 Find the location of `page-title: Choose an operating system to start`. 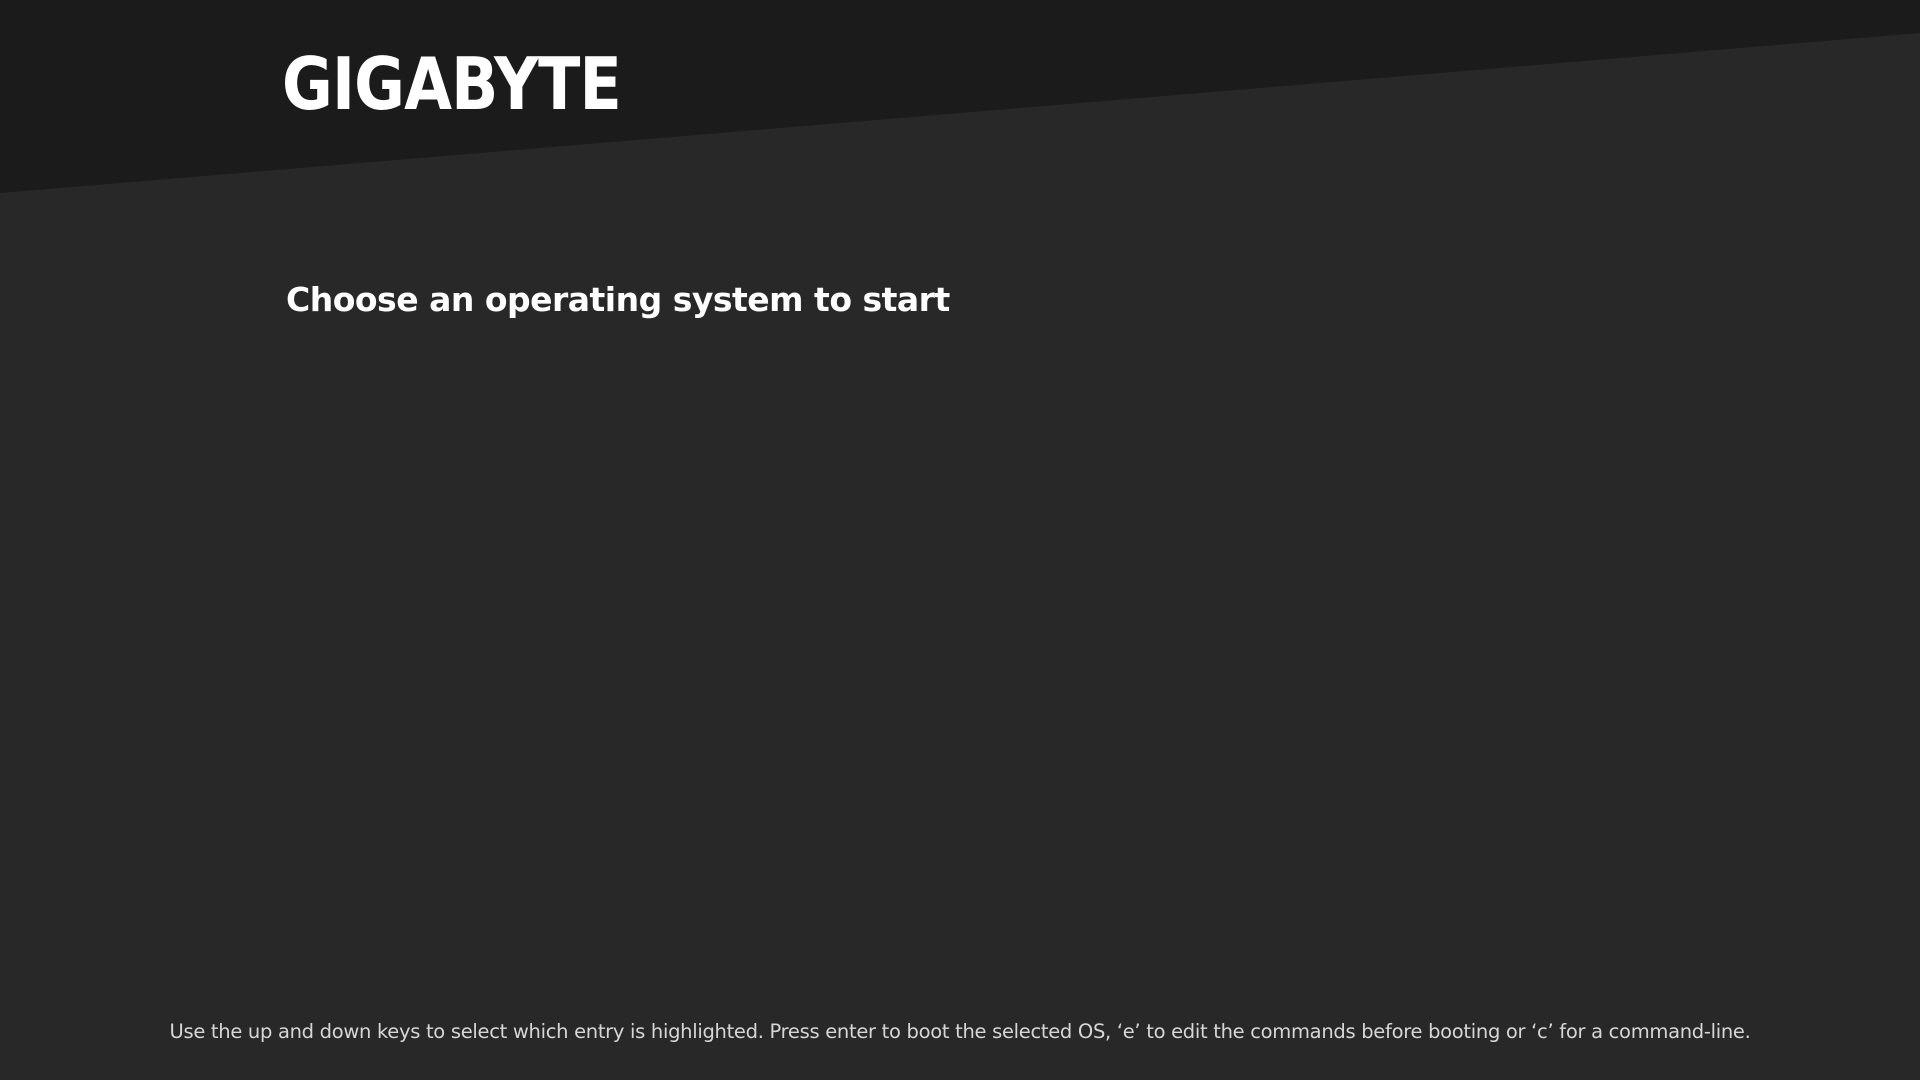

page-title: Choose an operating system to start is located at coordinates (618, 299).